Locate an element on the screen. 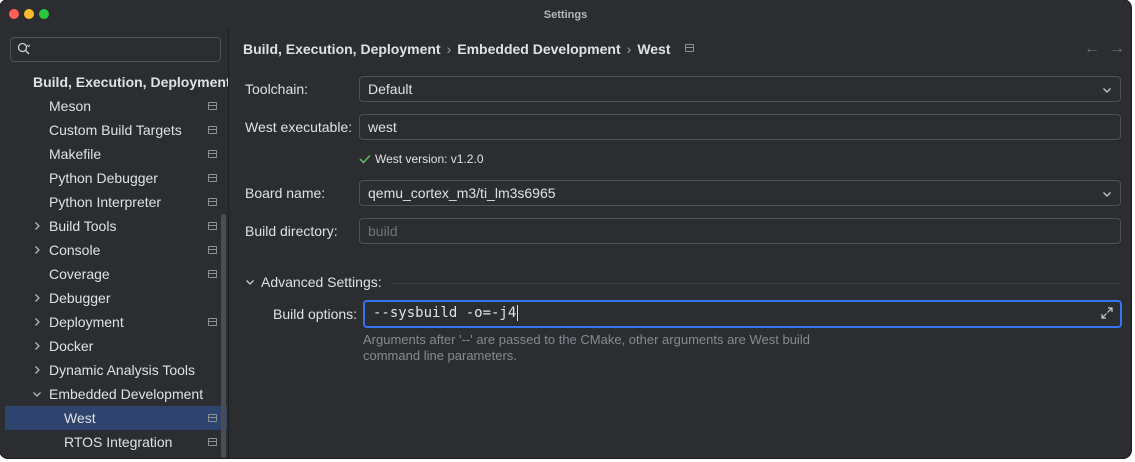 The image size is (1135, 462). sidebar-item: RTOS Integration is located at coordinates (116, 442).